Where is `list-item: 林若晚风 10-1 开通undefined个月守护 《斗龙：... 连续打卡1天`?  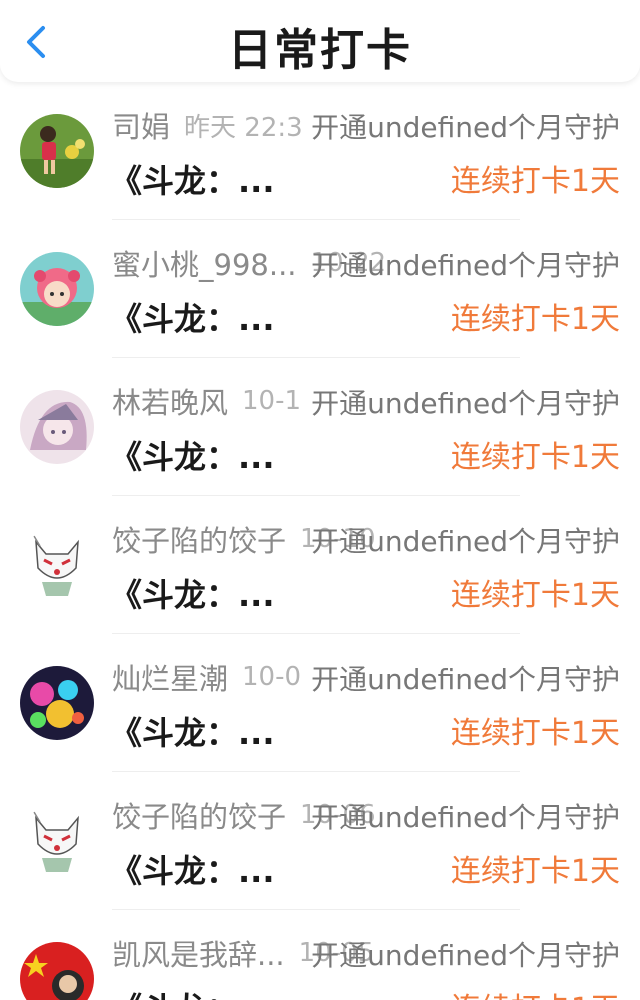 list-item: 林若晚风 10-1 开通undefined个月守护 《斗龙：... 连续打卡1天 is located at coordinates (320, 427).